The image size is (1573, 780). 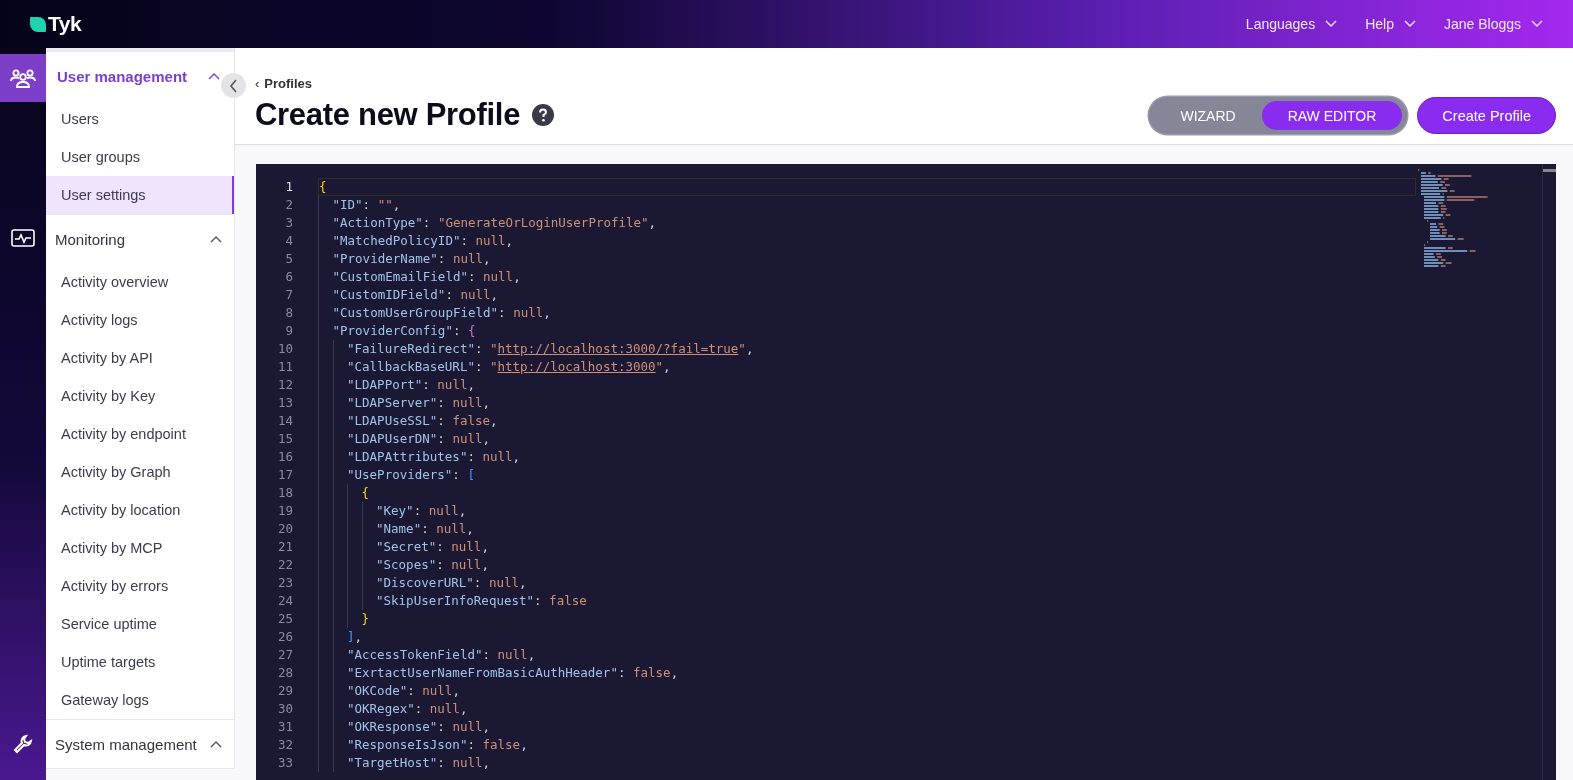 I want to click on sidebar-item: Service uptime, so click(x=140, y=624).